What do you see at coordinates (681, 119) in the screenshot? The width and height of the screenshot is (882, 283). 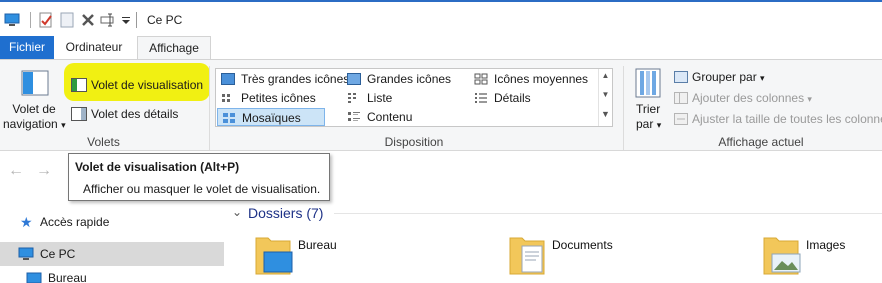 I see `fit-columns-icon` at bounding box center [681, 119].